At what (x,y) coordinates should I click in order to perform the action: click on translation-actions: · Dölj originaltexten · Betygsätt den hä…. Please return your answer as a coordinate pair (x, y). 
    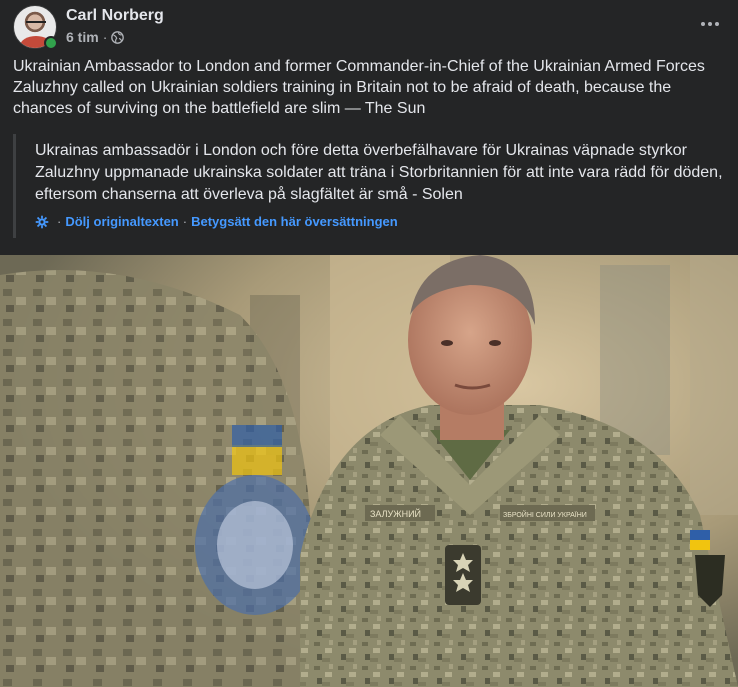
    Looking at the image, I should click on (216, 221).